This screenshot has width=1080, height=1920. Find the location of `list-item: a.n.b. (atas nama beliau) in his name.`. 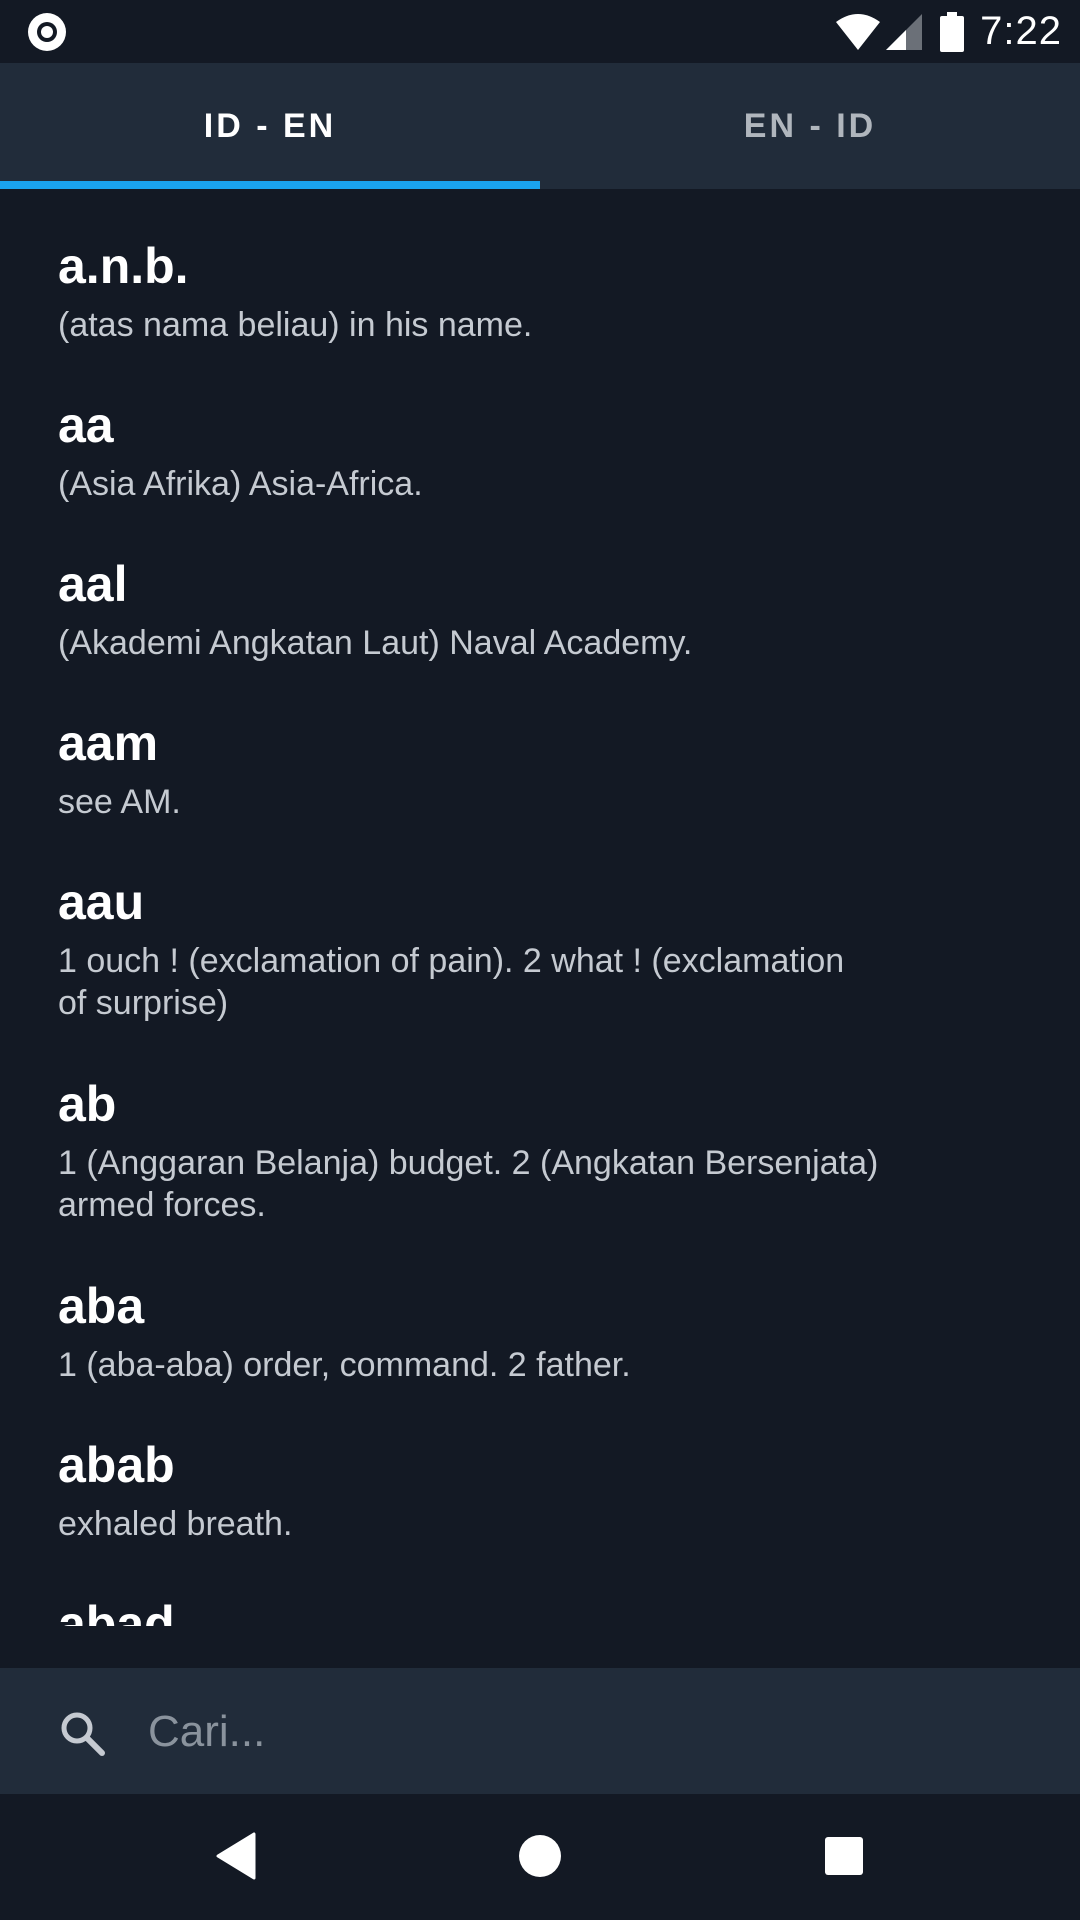

list-item: a.n.b. (atas nama beliau) in his name. is located at coordinates (508, 291).